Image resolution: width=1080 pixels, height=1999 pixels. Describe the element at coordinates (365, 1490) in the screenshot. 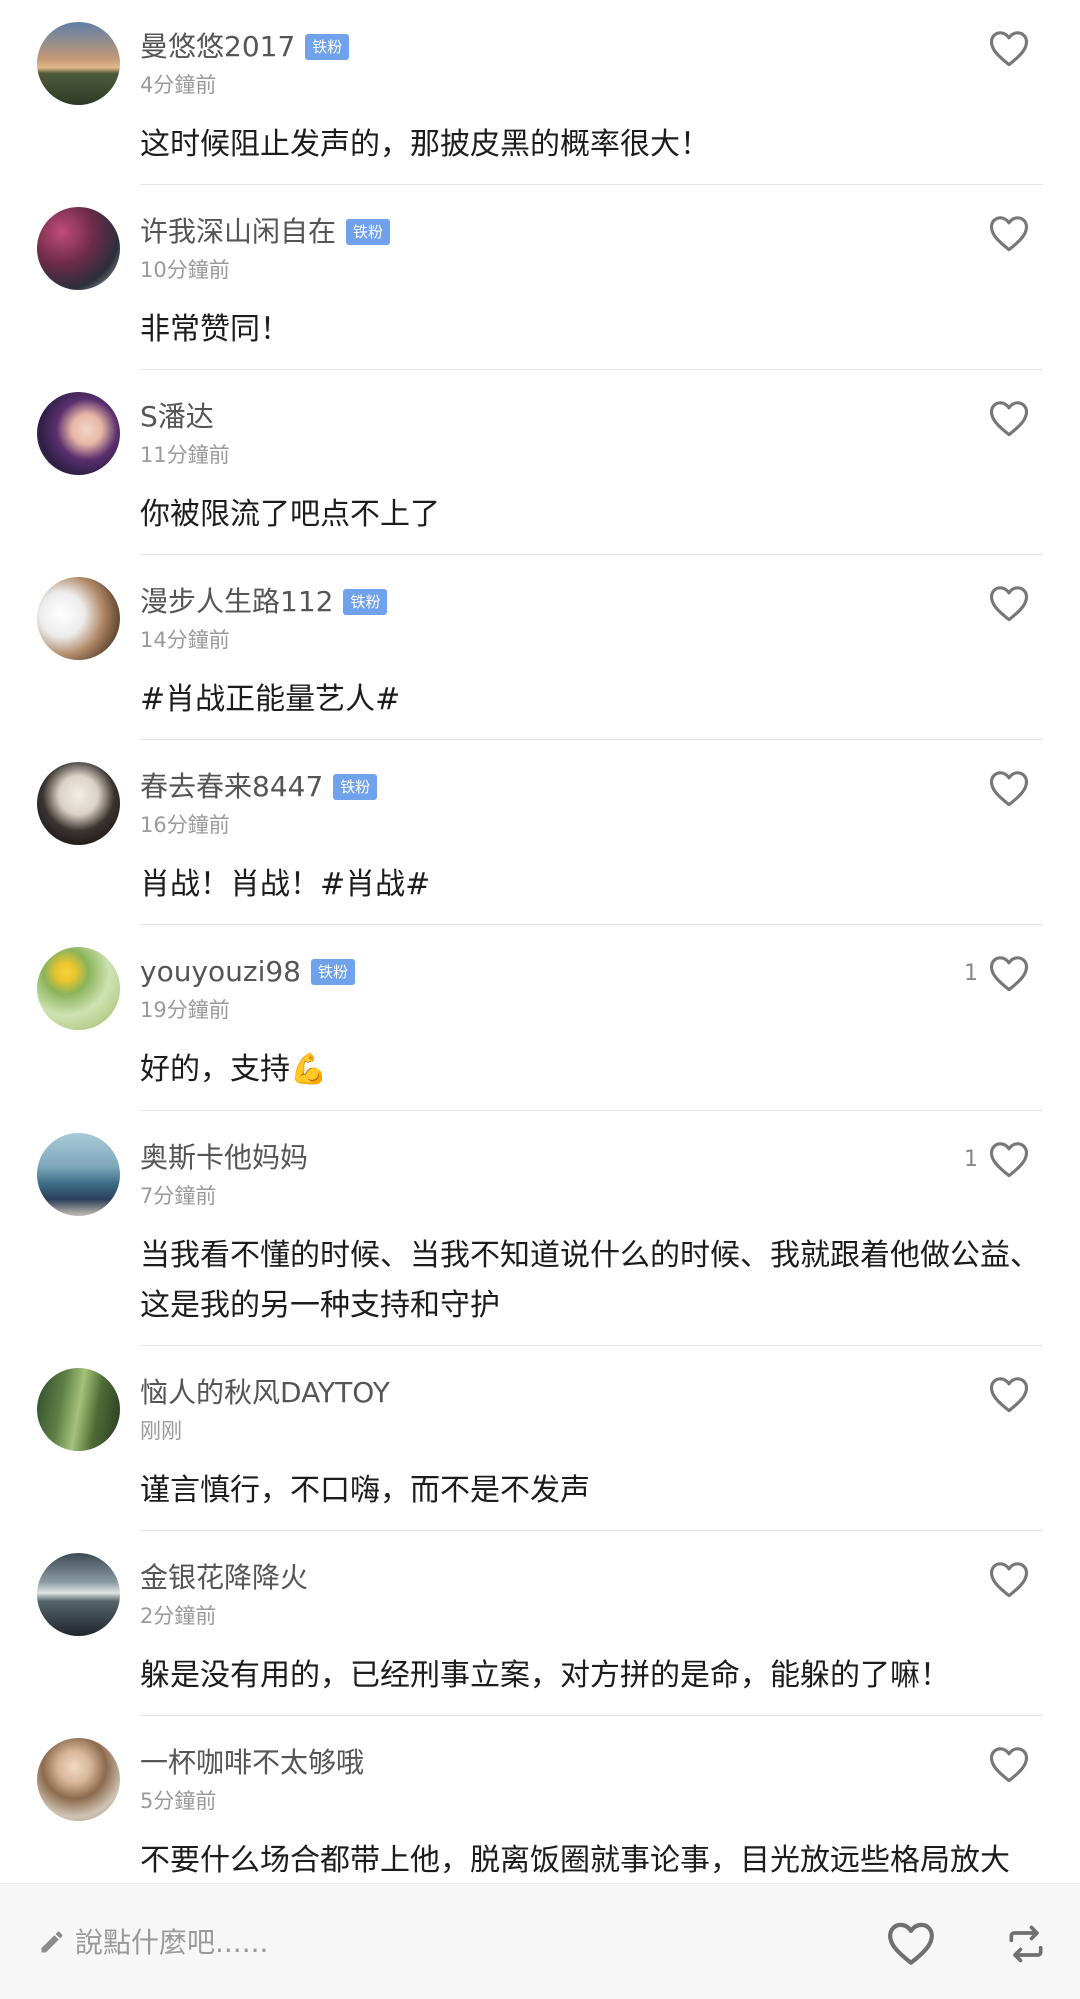

I see `comment-text: 谨言慎行，不口嗨，而不是不发声` at that location.